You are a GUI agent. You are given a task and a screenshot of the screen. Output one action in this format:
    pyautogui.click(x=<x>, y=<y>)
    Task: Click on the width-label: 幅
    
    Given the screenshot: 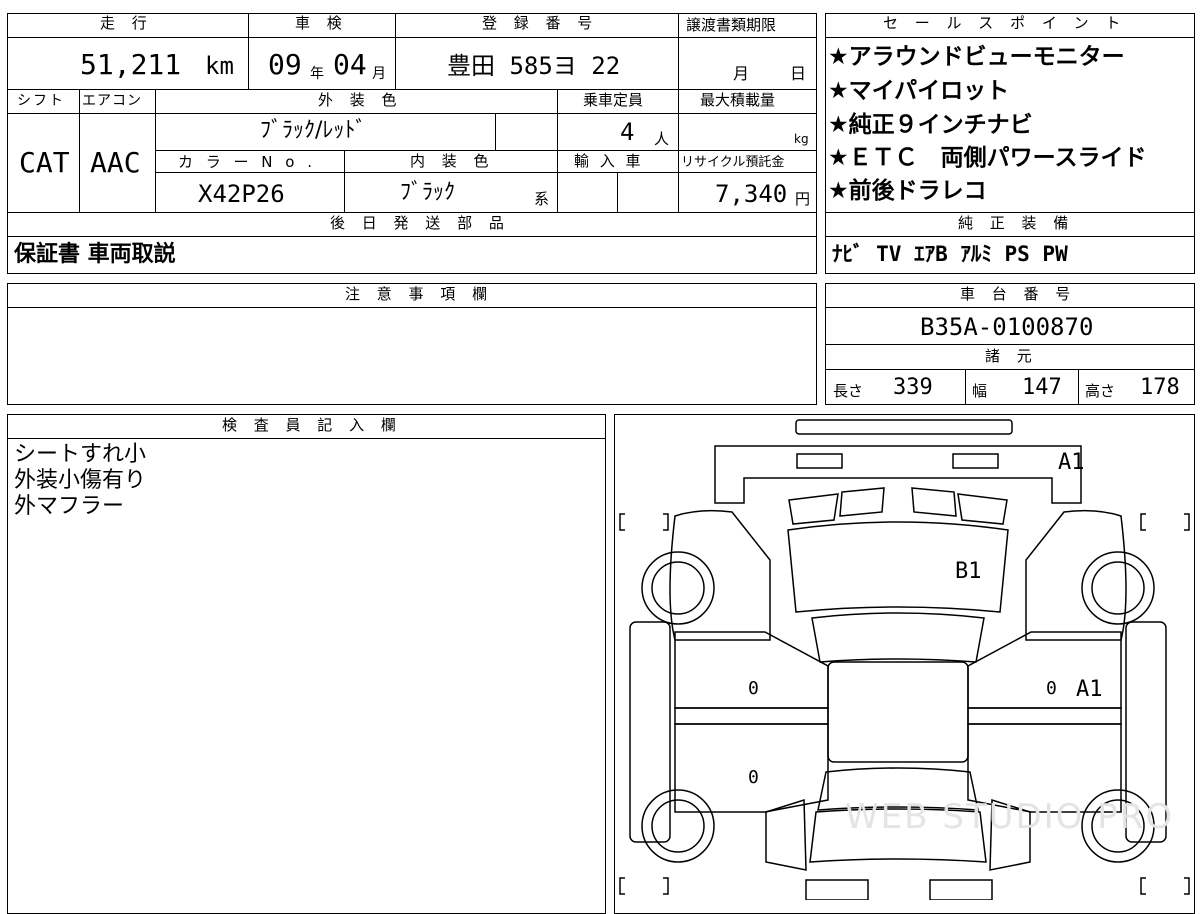 What is the action you would take?
    pyautogui.click(x=980, y=391)
    